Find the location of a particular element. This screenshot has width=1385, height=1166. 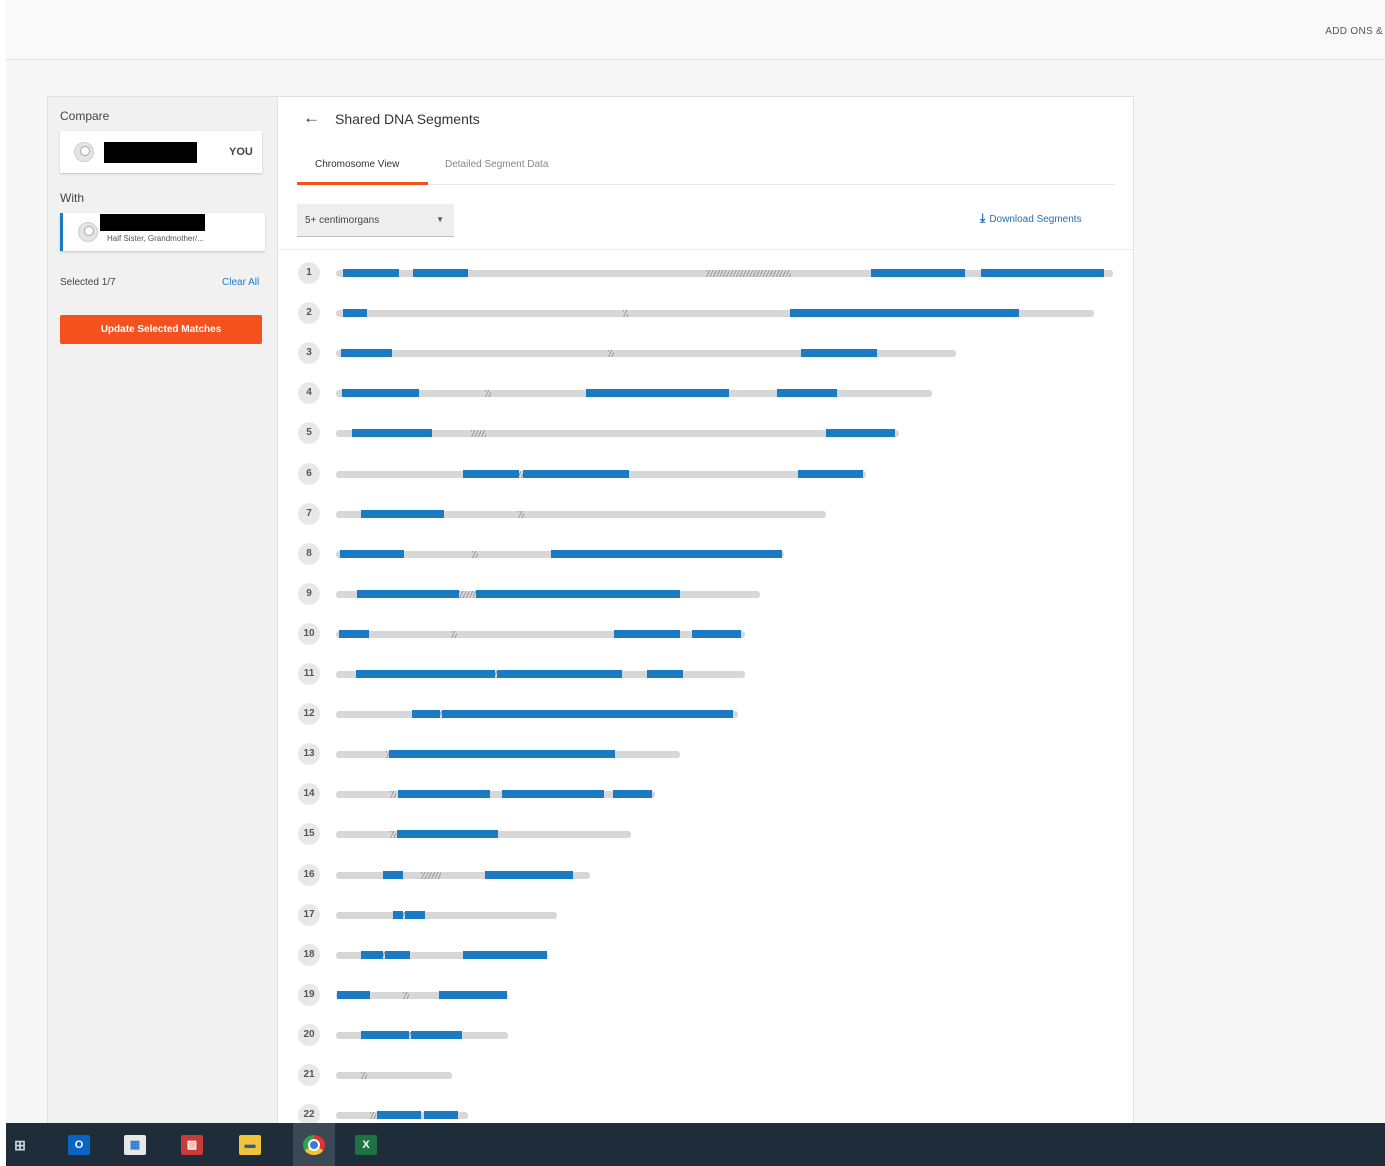

top-header-bar: ADD ONS & is located at coordinates (695, 30).